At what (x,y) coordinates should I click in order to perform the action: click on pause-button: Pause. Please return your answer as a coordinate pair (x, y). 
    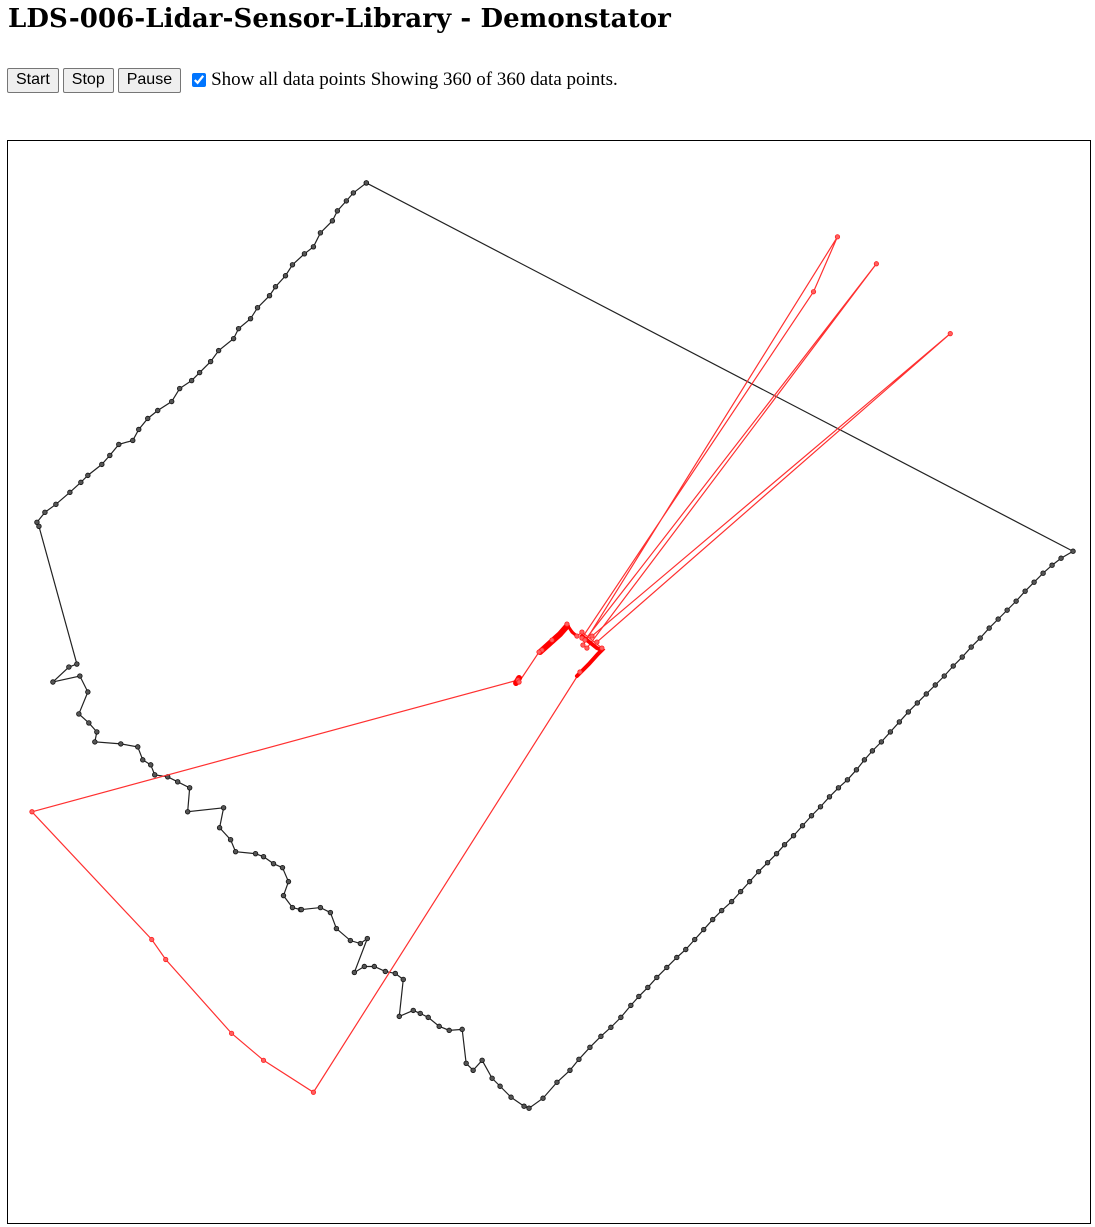
    Looking at the image, I should click on (149, 80).